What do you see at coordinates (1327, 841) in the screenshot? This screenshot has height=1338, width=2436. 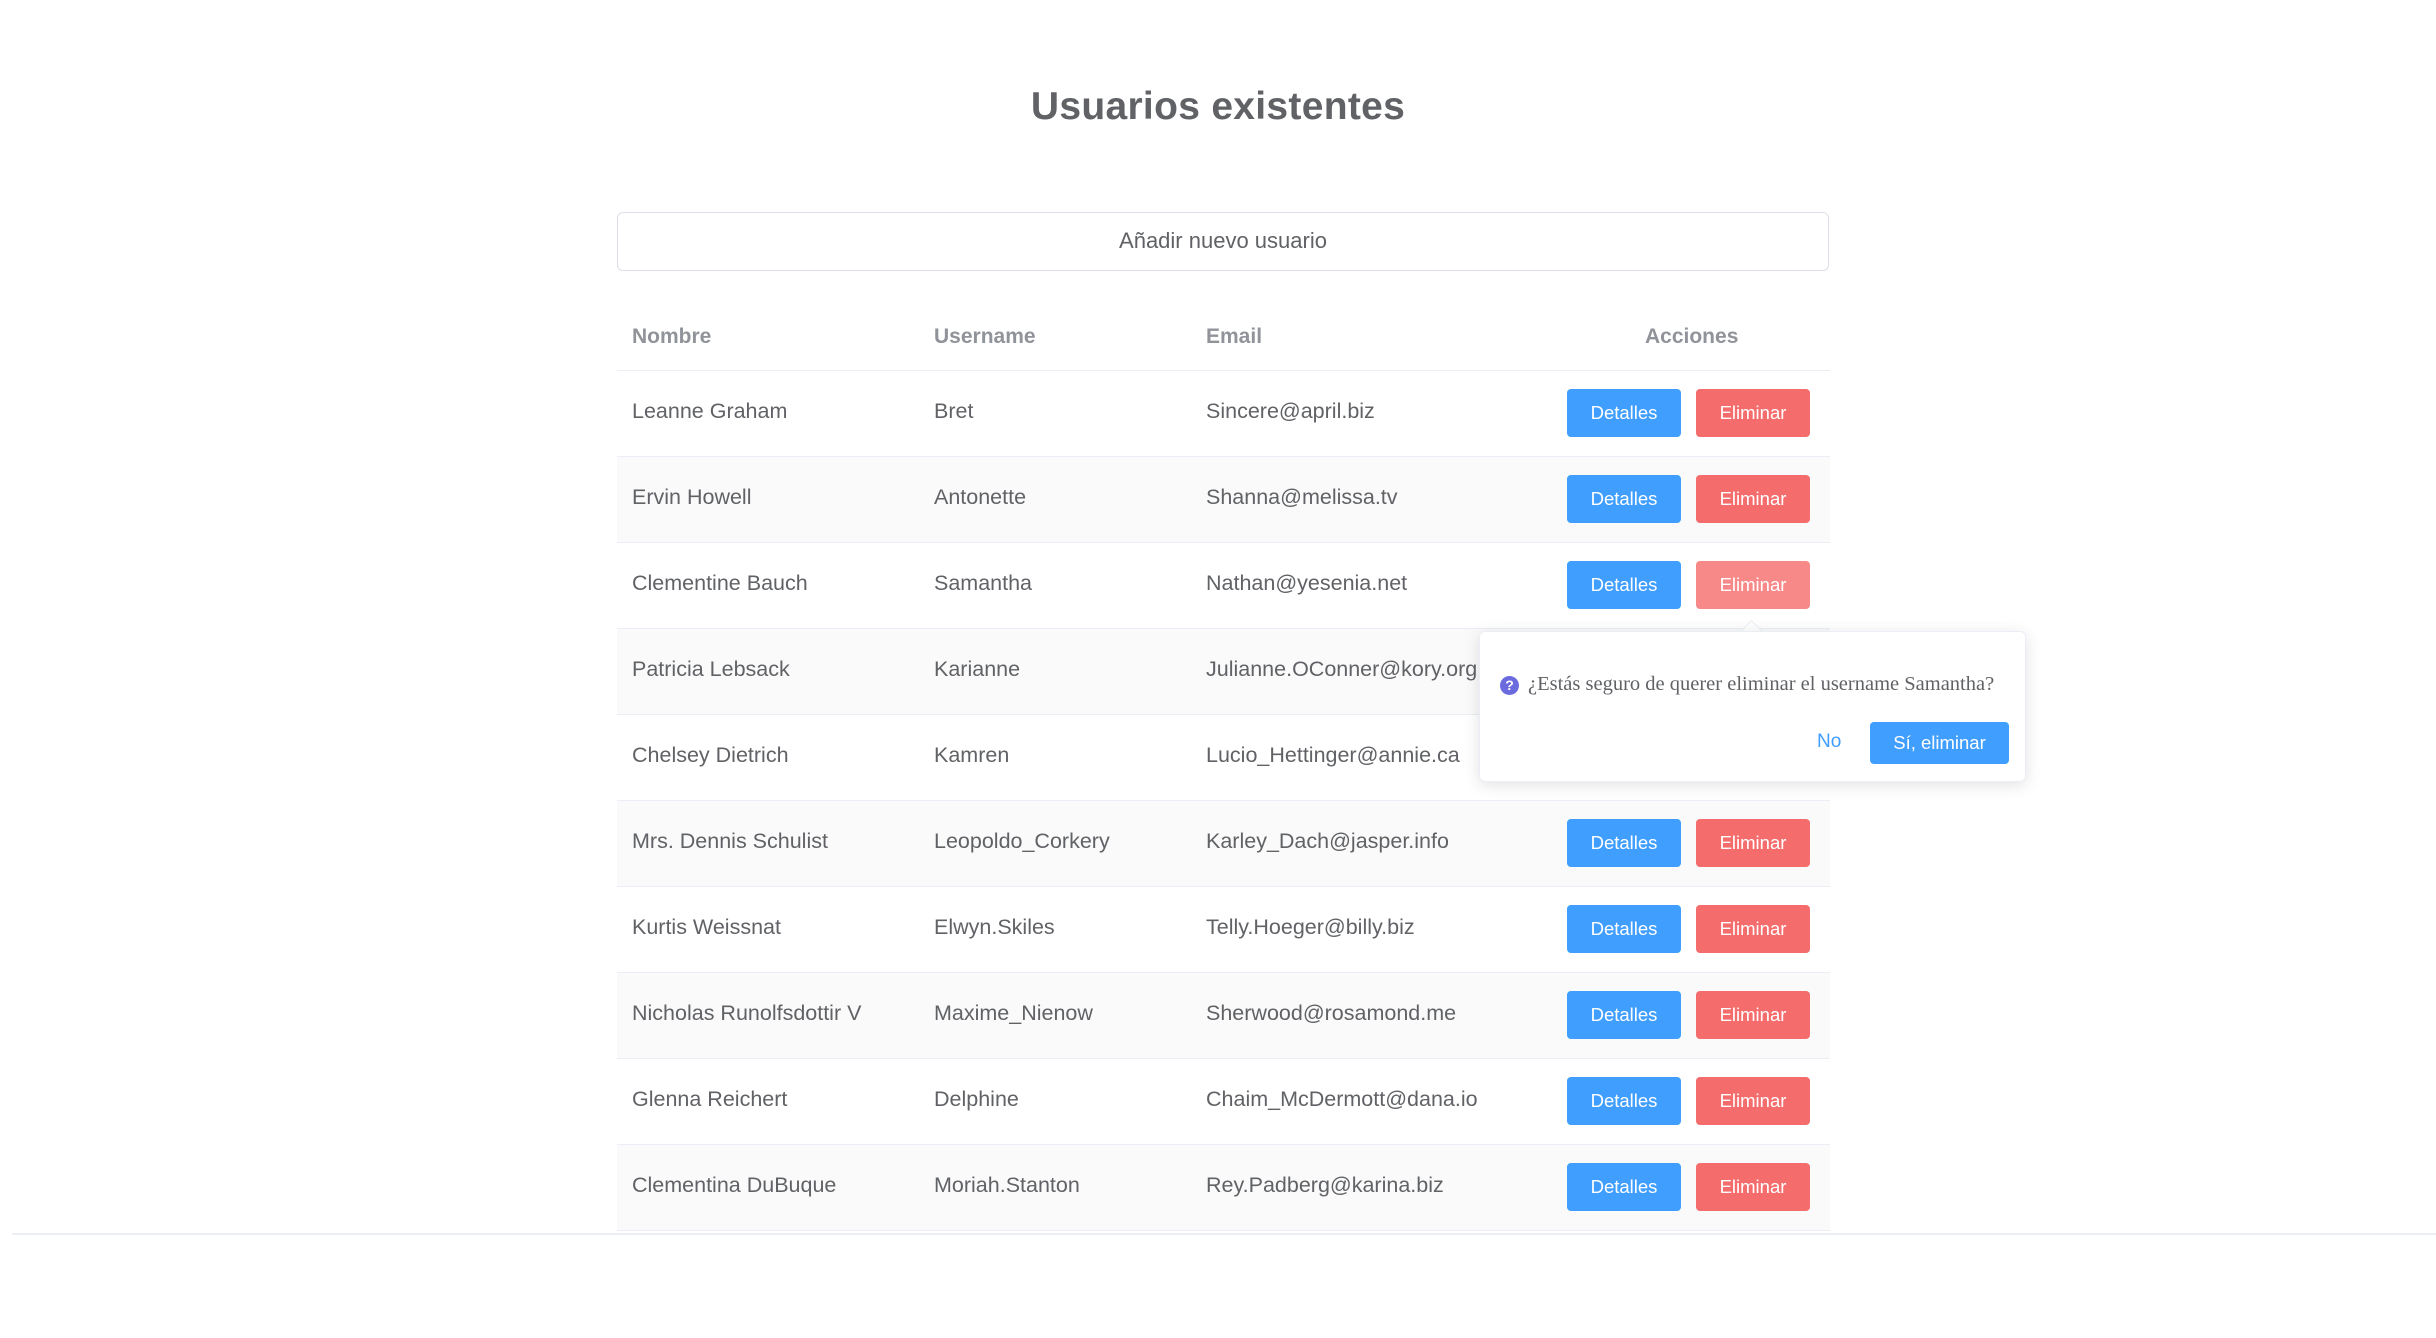 I see `cell-email: Karley_Dach@jasper.info` at bounding box center [1327, 841].